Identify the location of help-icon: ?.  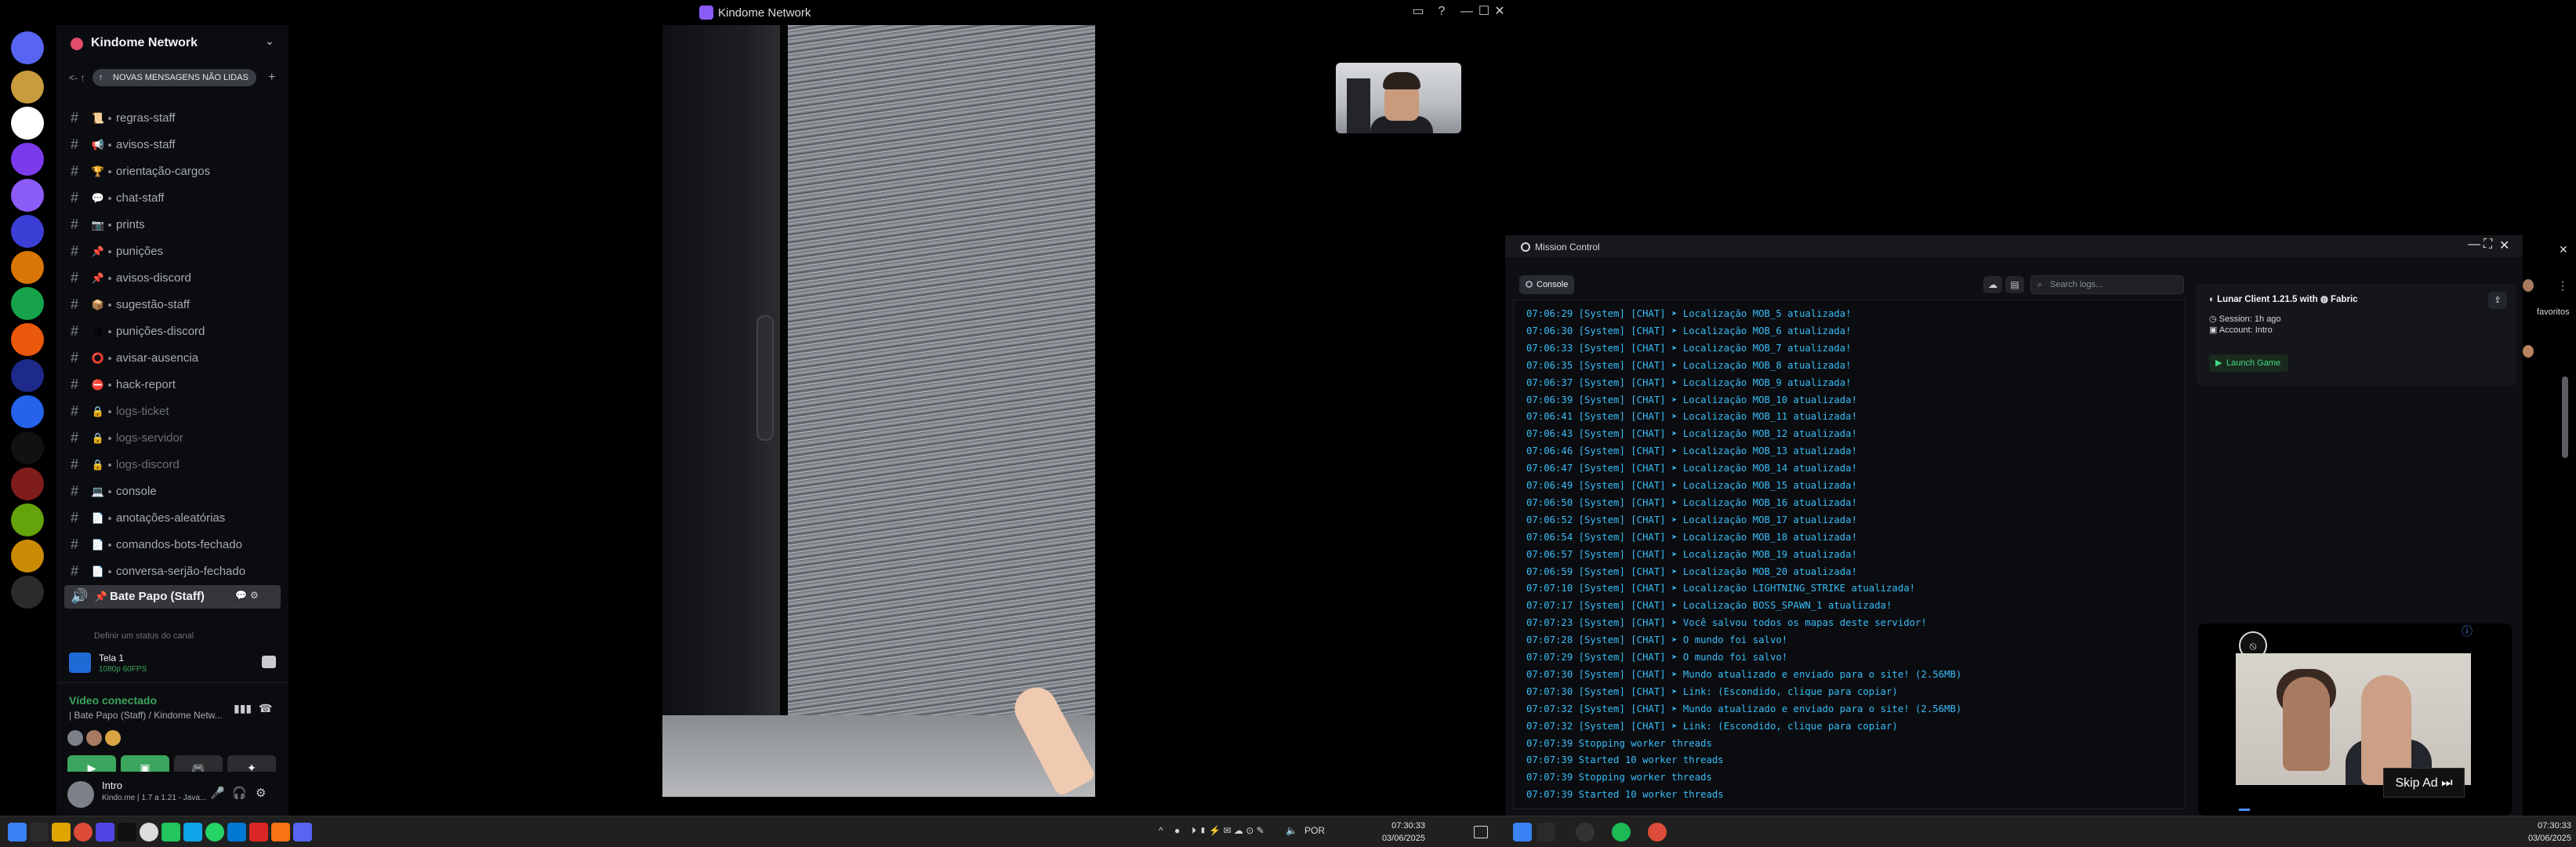
(1442, 11).